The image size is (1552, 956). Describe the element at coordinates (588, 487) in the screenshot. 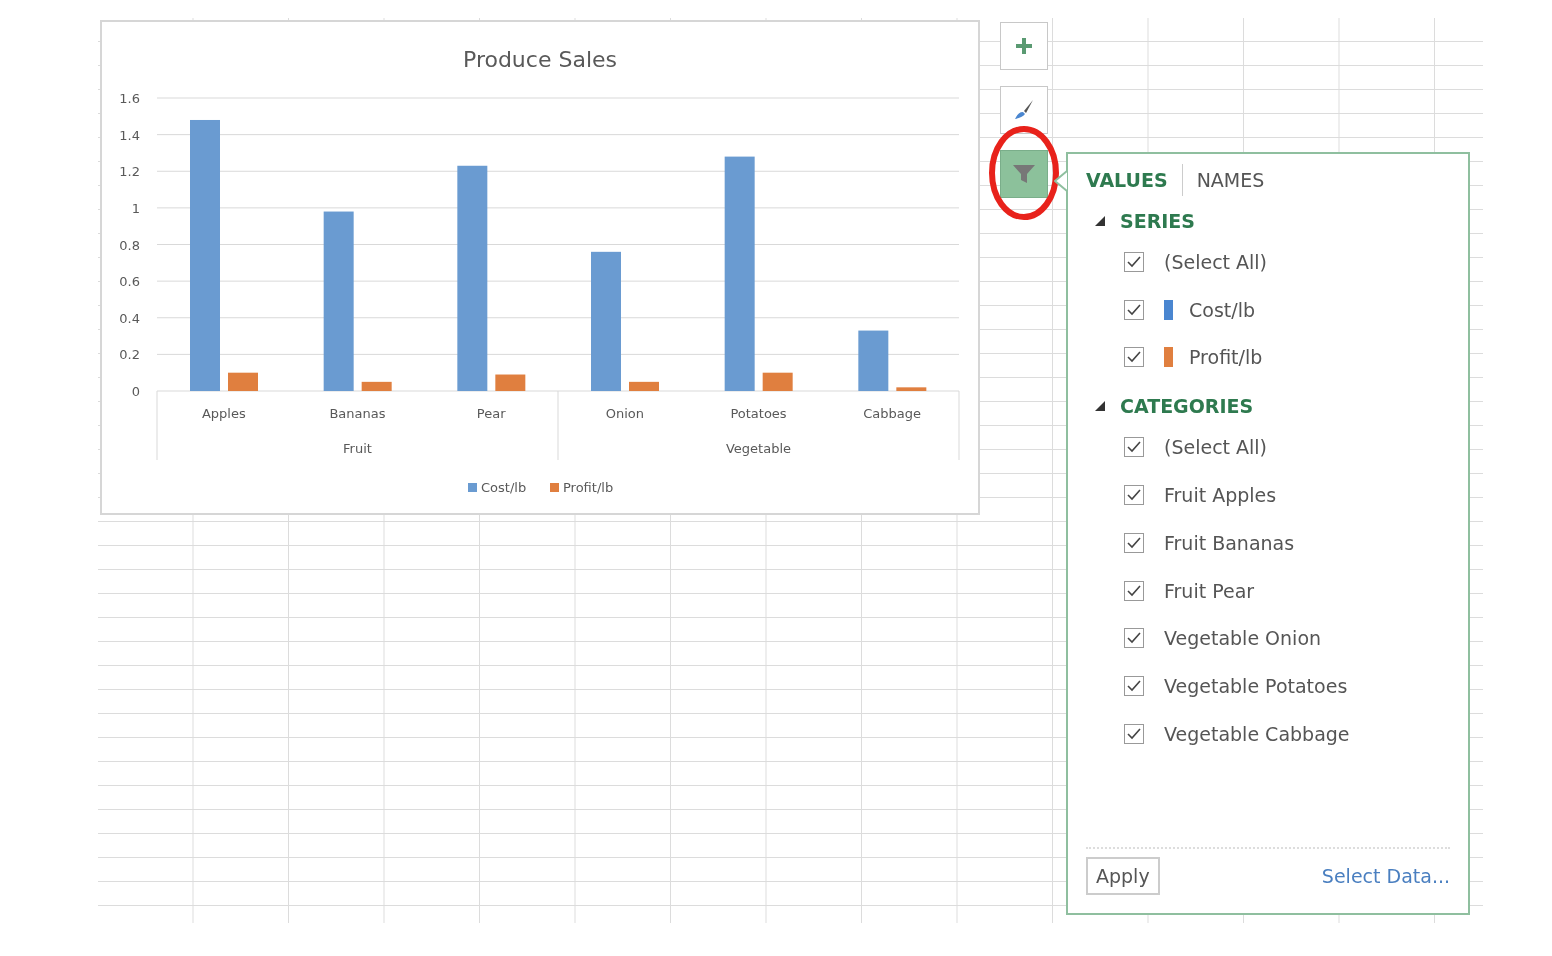

I see `legend-label: Profit/lb` at that location.